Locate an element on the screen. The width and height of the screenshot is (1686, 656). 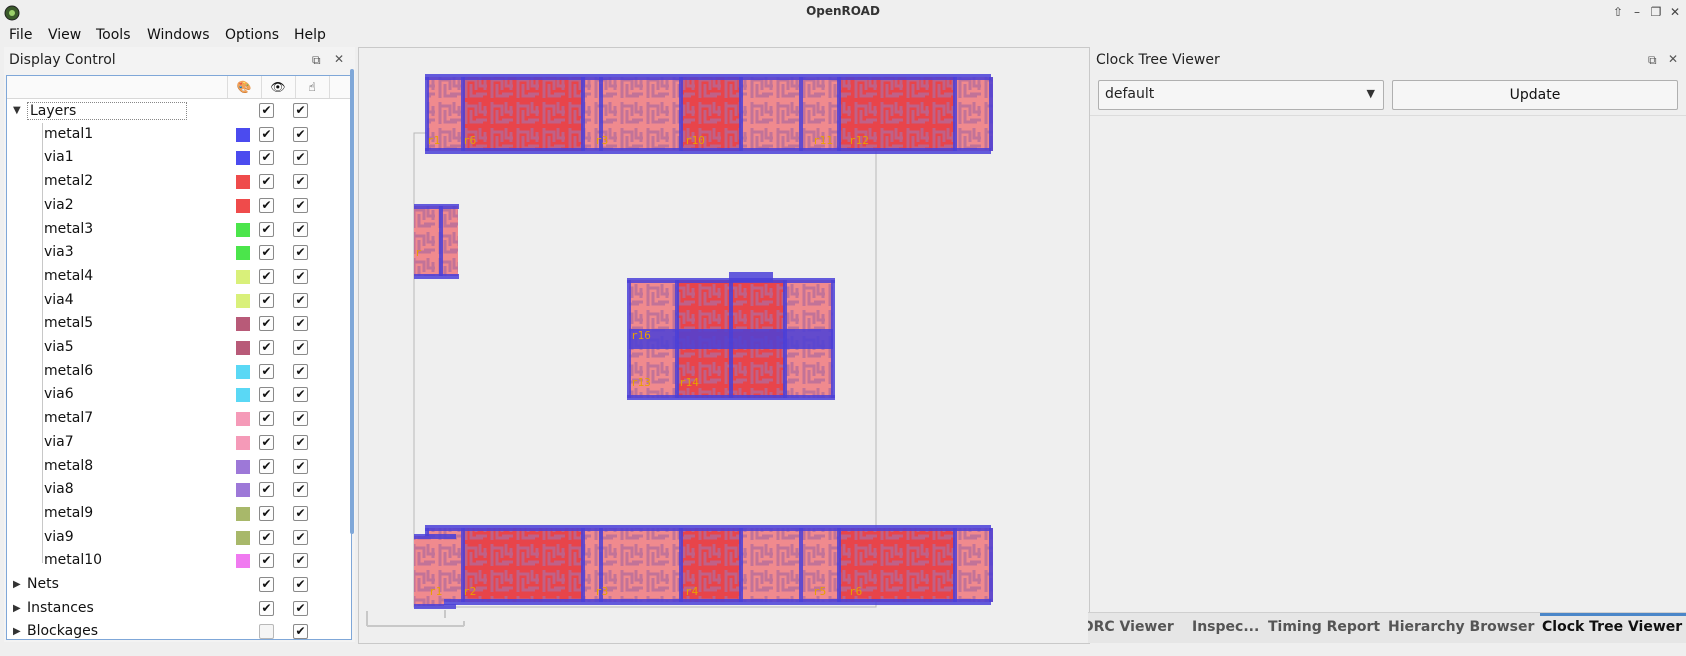
minimize-button: – is located at coordinates (1637, 12).